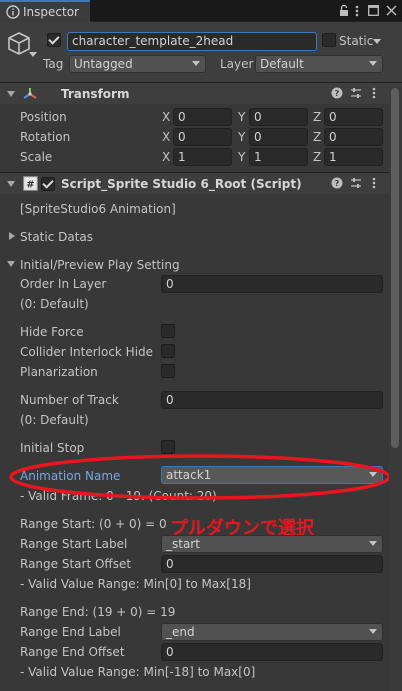 This screenshot has width=402, height=691. I want to click on info-icon, so click(13, 12).